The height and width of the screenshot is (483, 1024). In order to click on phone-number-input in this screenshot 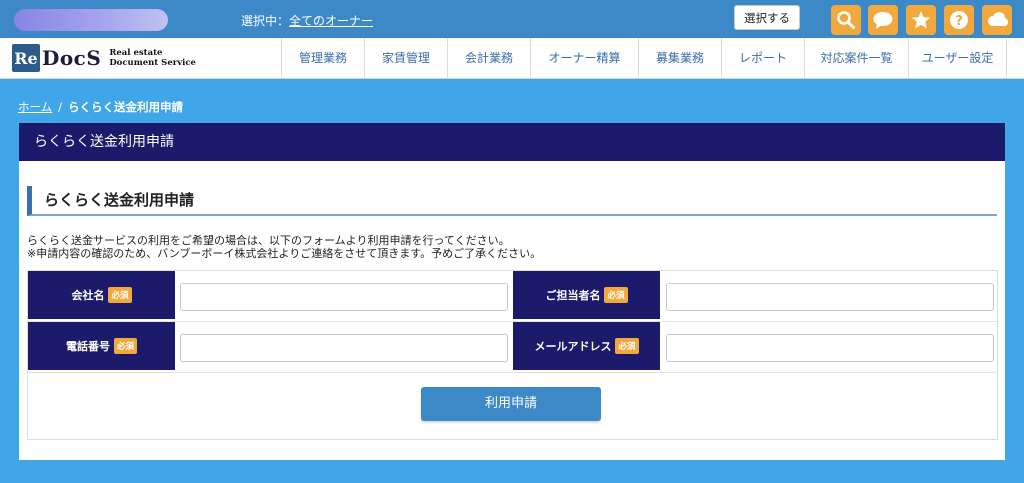, I will do `click(344, 348)`.